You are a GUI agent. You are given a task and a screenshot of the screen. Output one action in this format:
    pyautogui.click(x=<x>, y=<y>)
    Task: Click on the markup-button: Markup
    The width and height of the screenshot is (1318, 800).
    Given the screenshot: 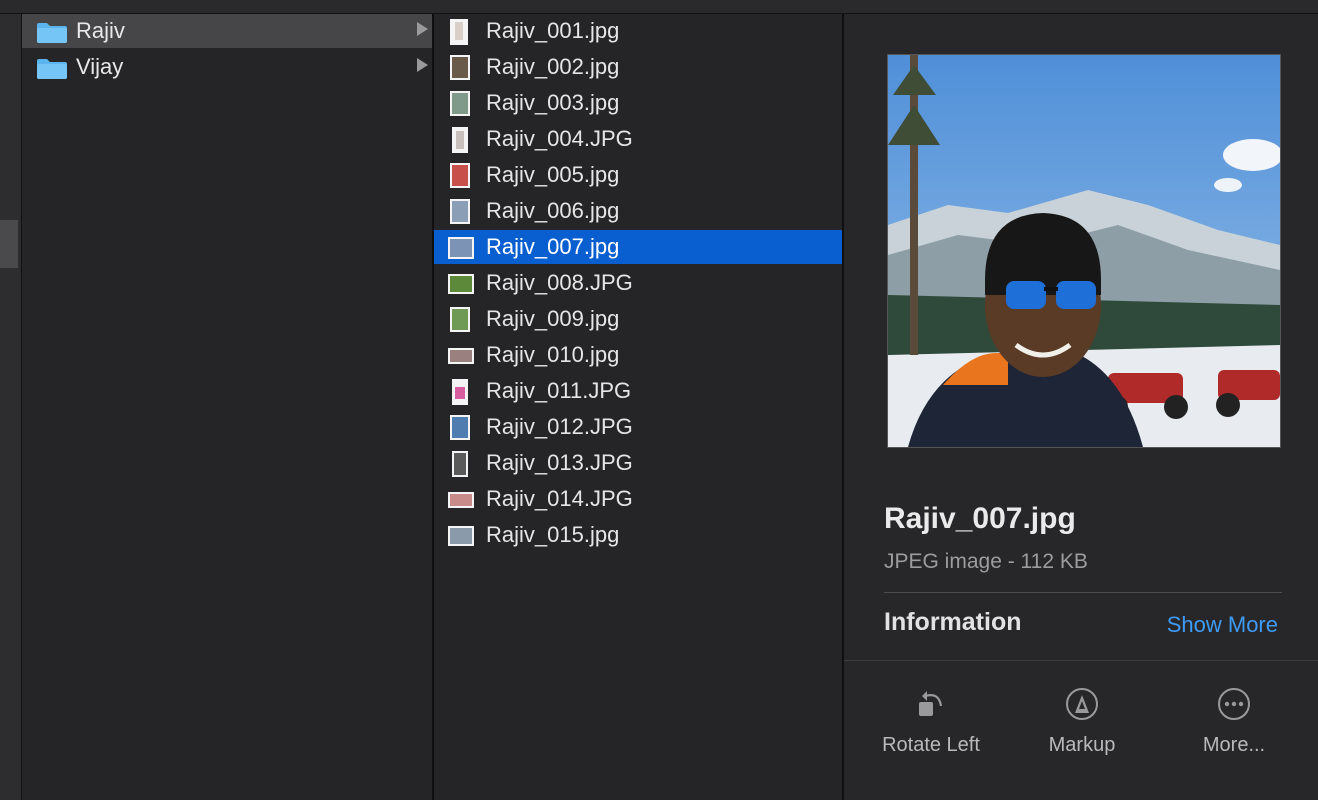 What is the action you would take?
    pyautogui.click(x=1082, y=726)
    